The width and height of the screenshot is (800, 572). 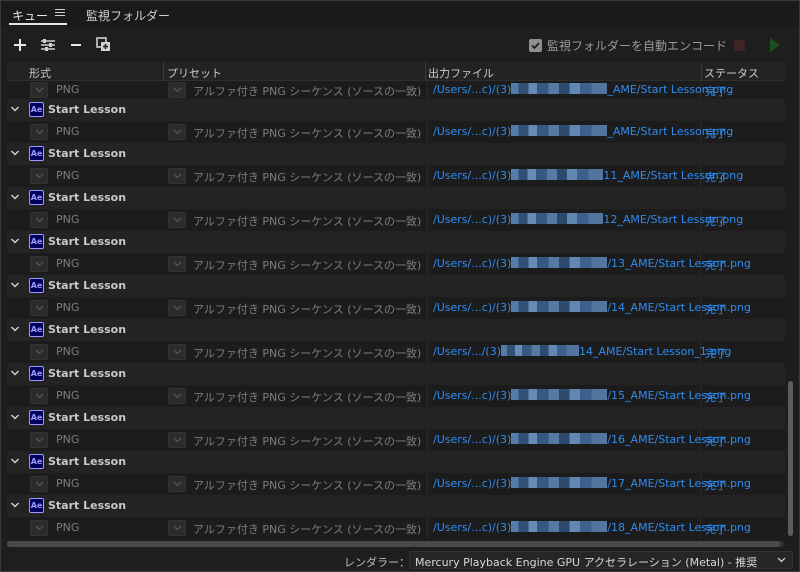 What do you see at coordinates (48, 45) in the screenshot?
I see `preset-settings-button` at bounding box center [48, 45].